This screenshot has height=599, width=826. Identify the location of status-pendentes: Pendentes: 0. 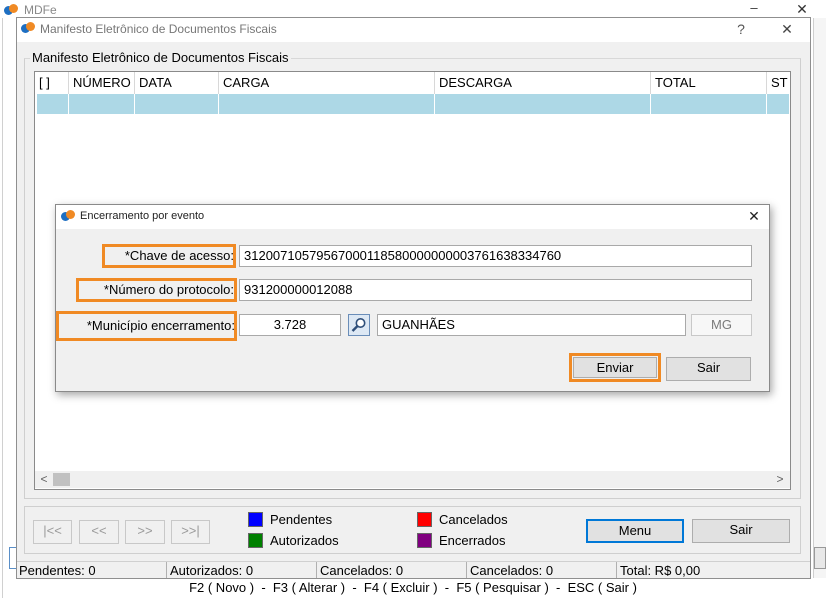
(57, 570).